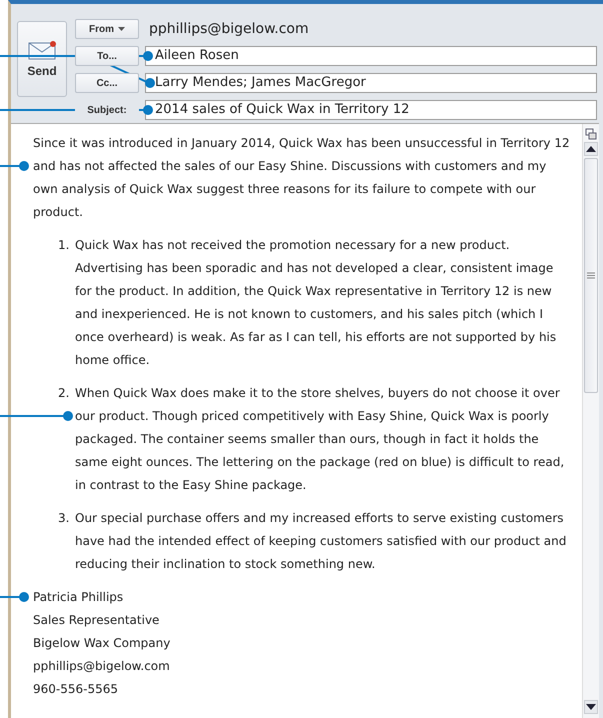 The width and height of the screenshot is (603, 718). Describe the element at coordinates (64, 518) in the screenshot. I see `list-number: 3.` at that location.